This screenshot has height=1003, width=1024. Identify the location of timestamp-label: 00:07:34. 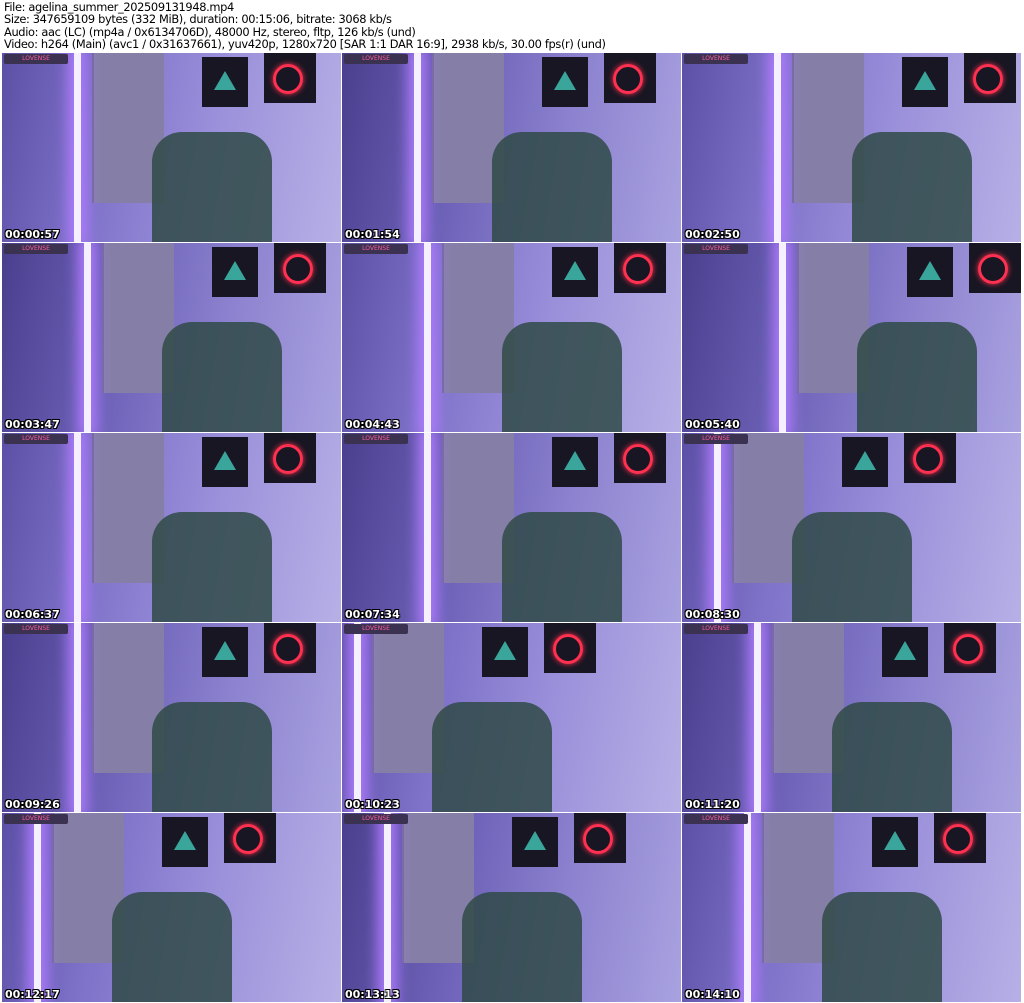
(372, 614).